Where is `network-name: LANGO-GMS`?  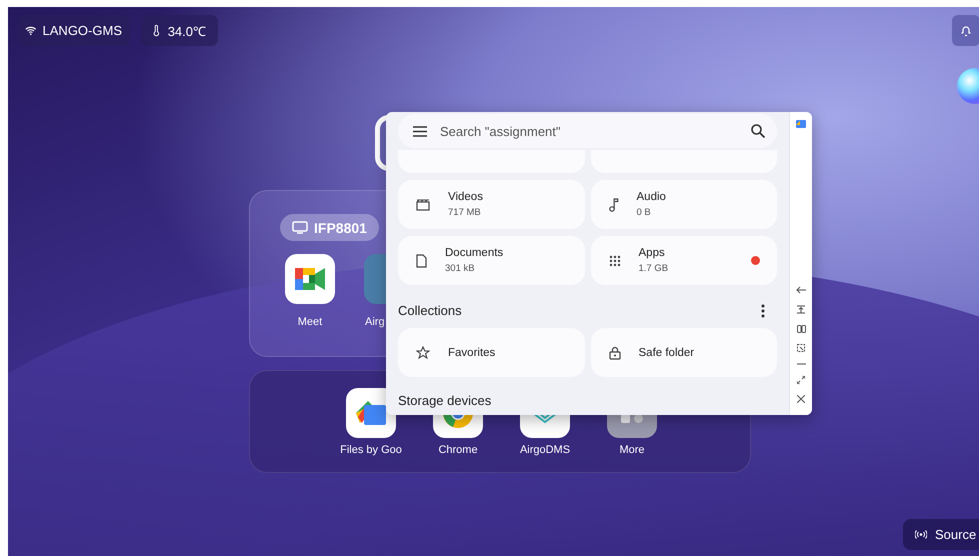
network-name: LANGO-GMS is located at coordinates (82, 30).